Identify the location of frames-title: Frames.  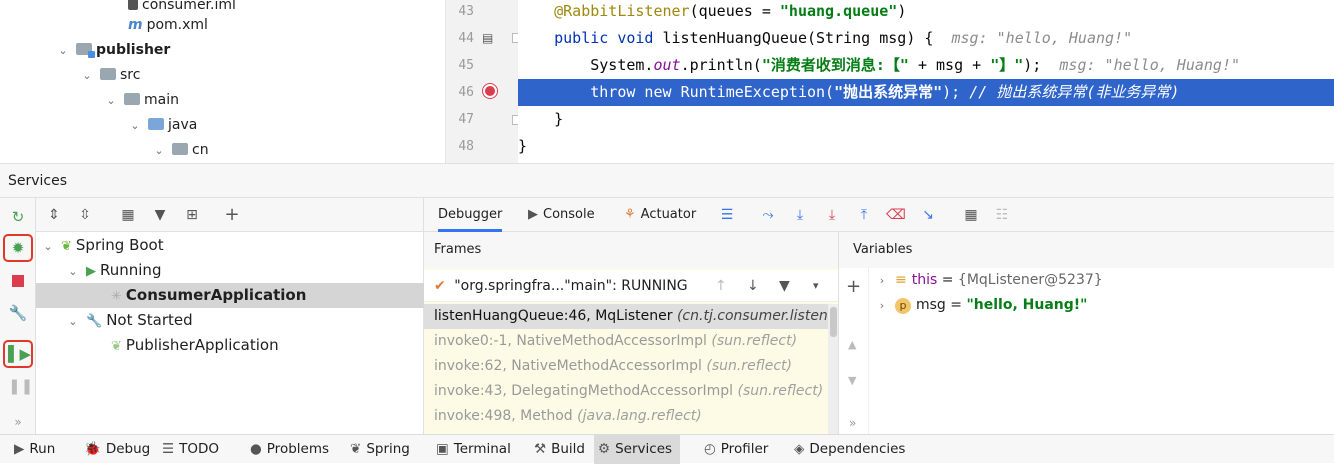
(631, 250).